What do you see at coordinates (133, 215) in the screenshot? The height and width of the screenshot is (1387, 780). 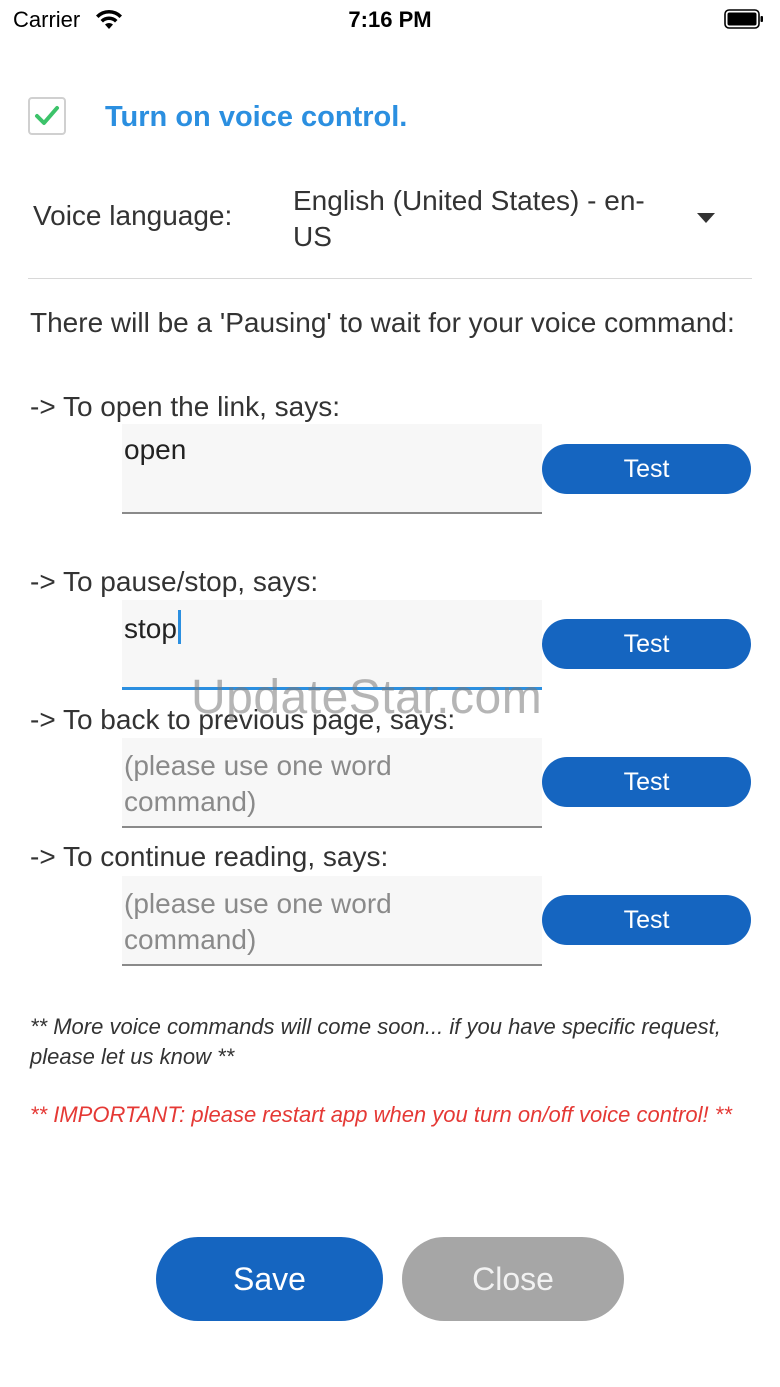 I see `voice-language-label: Voice language:` at bounding box center [133, 215].